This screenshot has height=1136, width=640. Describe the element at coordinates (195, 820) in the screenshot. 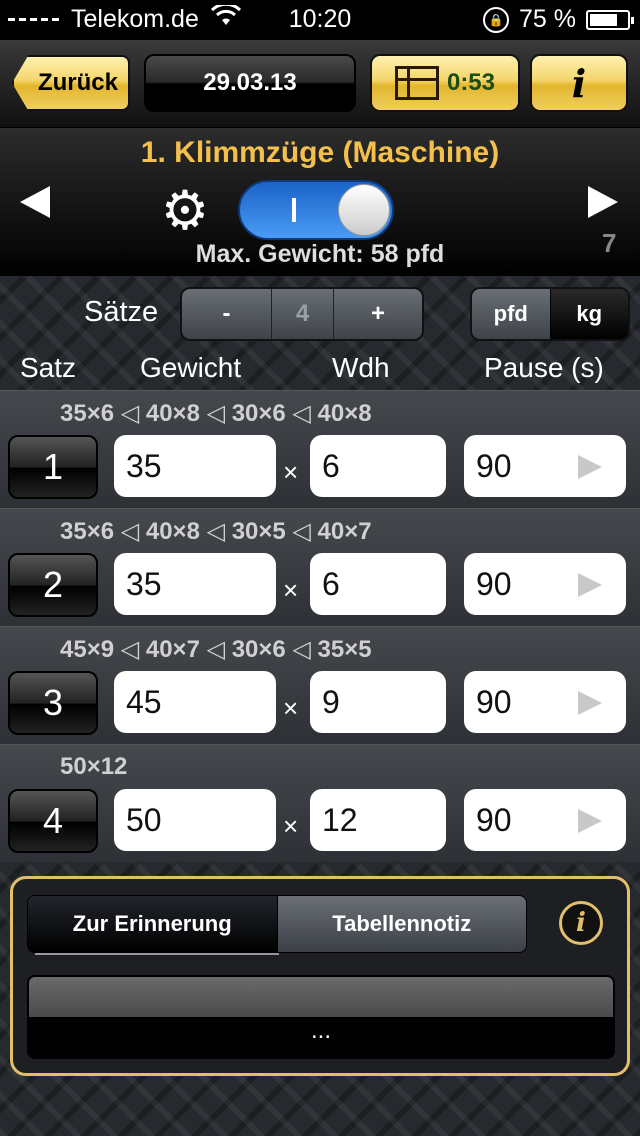

I see `weight-input: 50` at that location.